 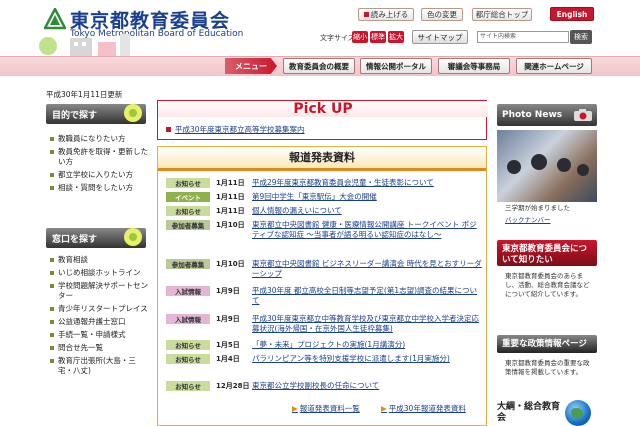 What do you see at coordinates (228, 359) in the screenshot?
I see `row-date: 1月4日` at bounding box center [228, 359].